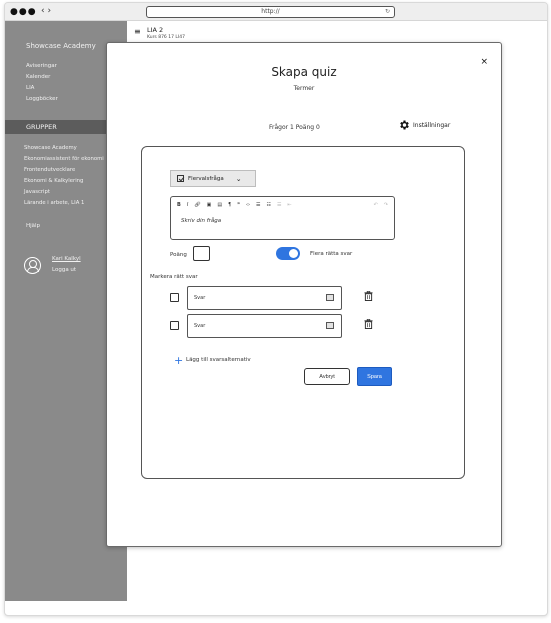 This screenshot has height=623, width=551. I want to click on quiz-meta: Frågor 1 Poäng 0, so click(294, 127).